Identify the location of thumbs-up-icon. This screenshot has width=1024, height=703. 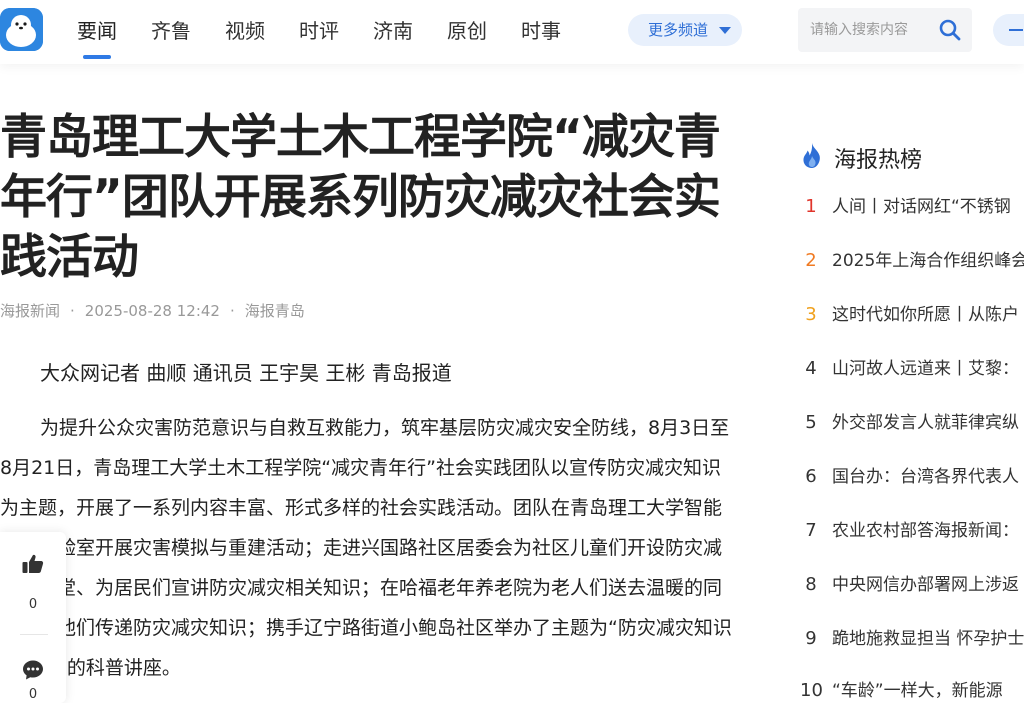
(33, 564).